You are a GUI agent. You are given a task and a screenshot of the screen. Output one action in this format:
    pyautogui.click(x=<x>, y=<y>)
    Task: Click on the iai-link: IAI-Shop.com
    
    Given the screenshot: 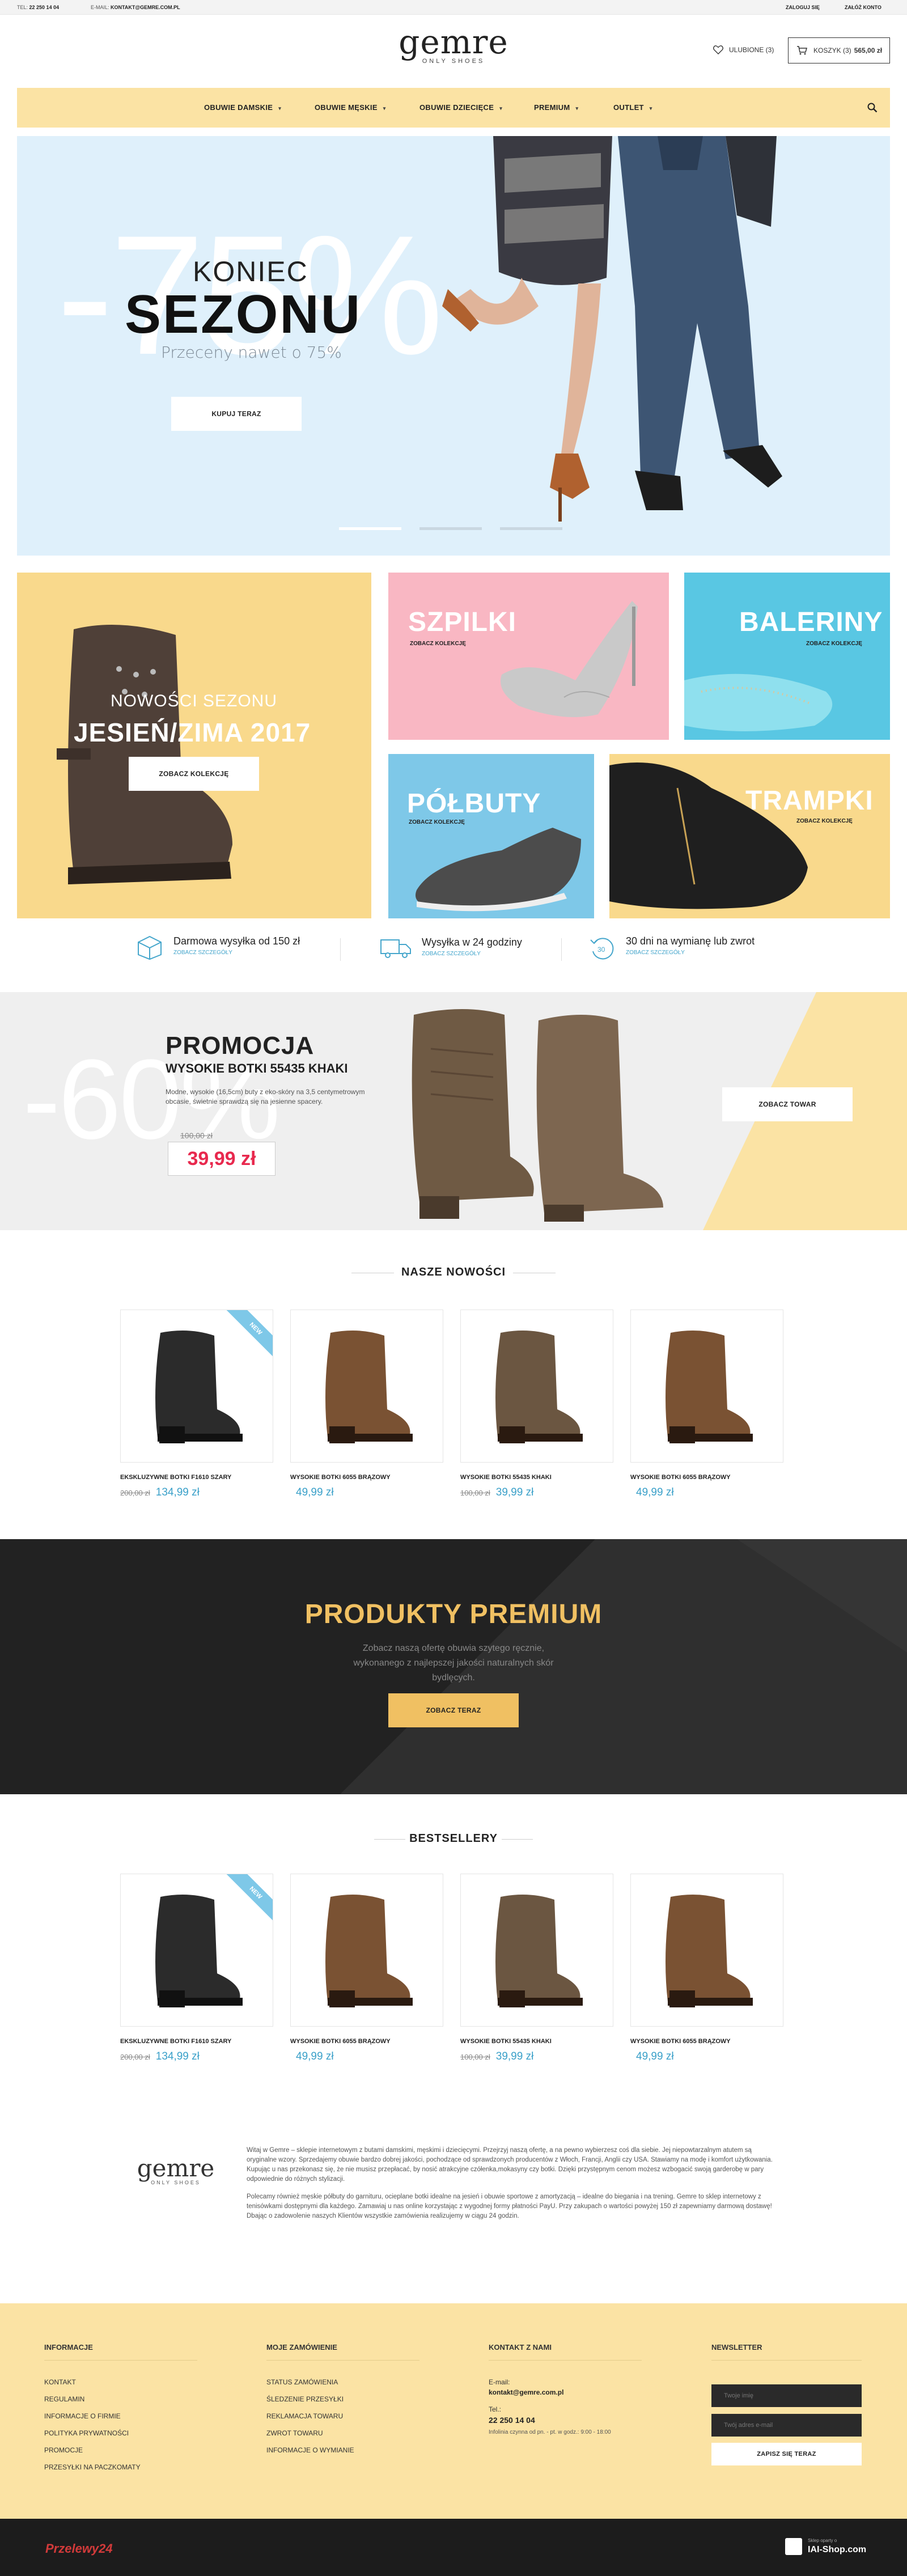 What is the action you would take?
    pyautogui.click(x=837, y=2550)
    